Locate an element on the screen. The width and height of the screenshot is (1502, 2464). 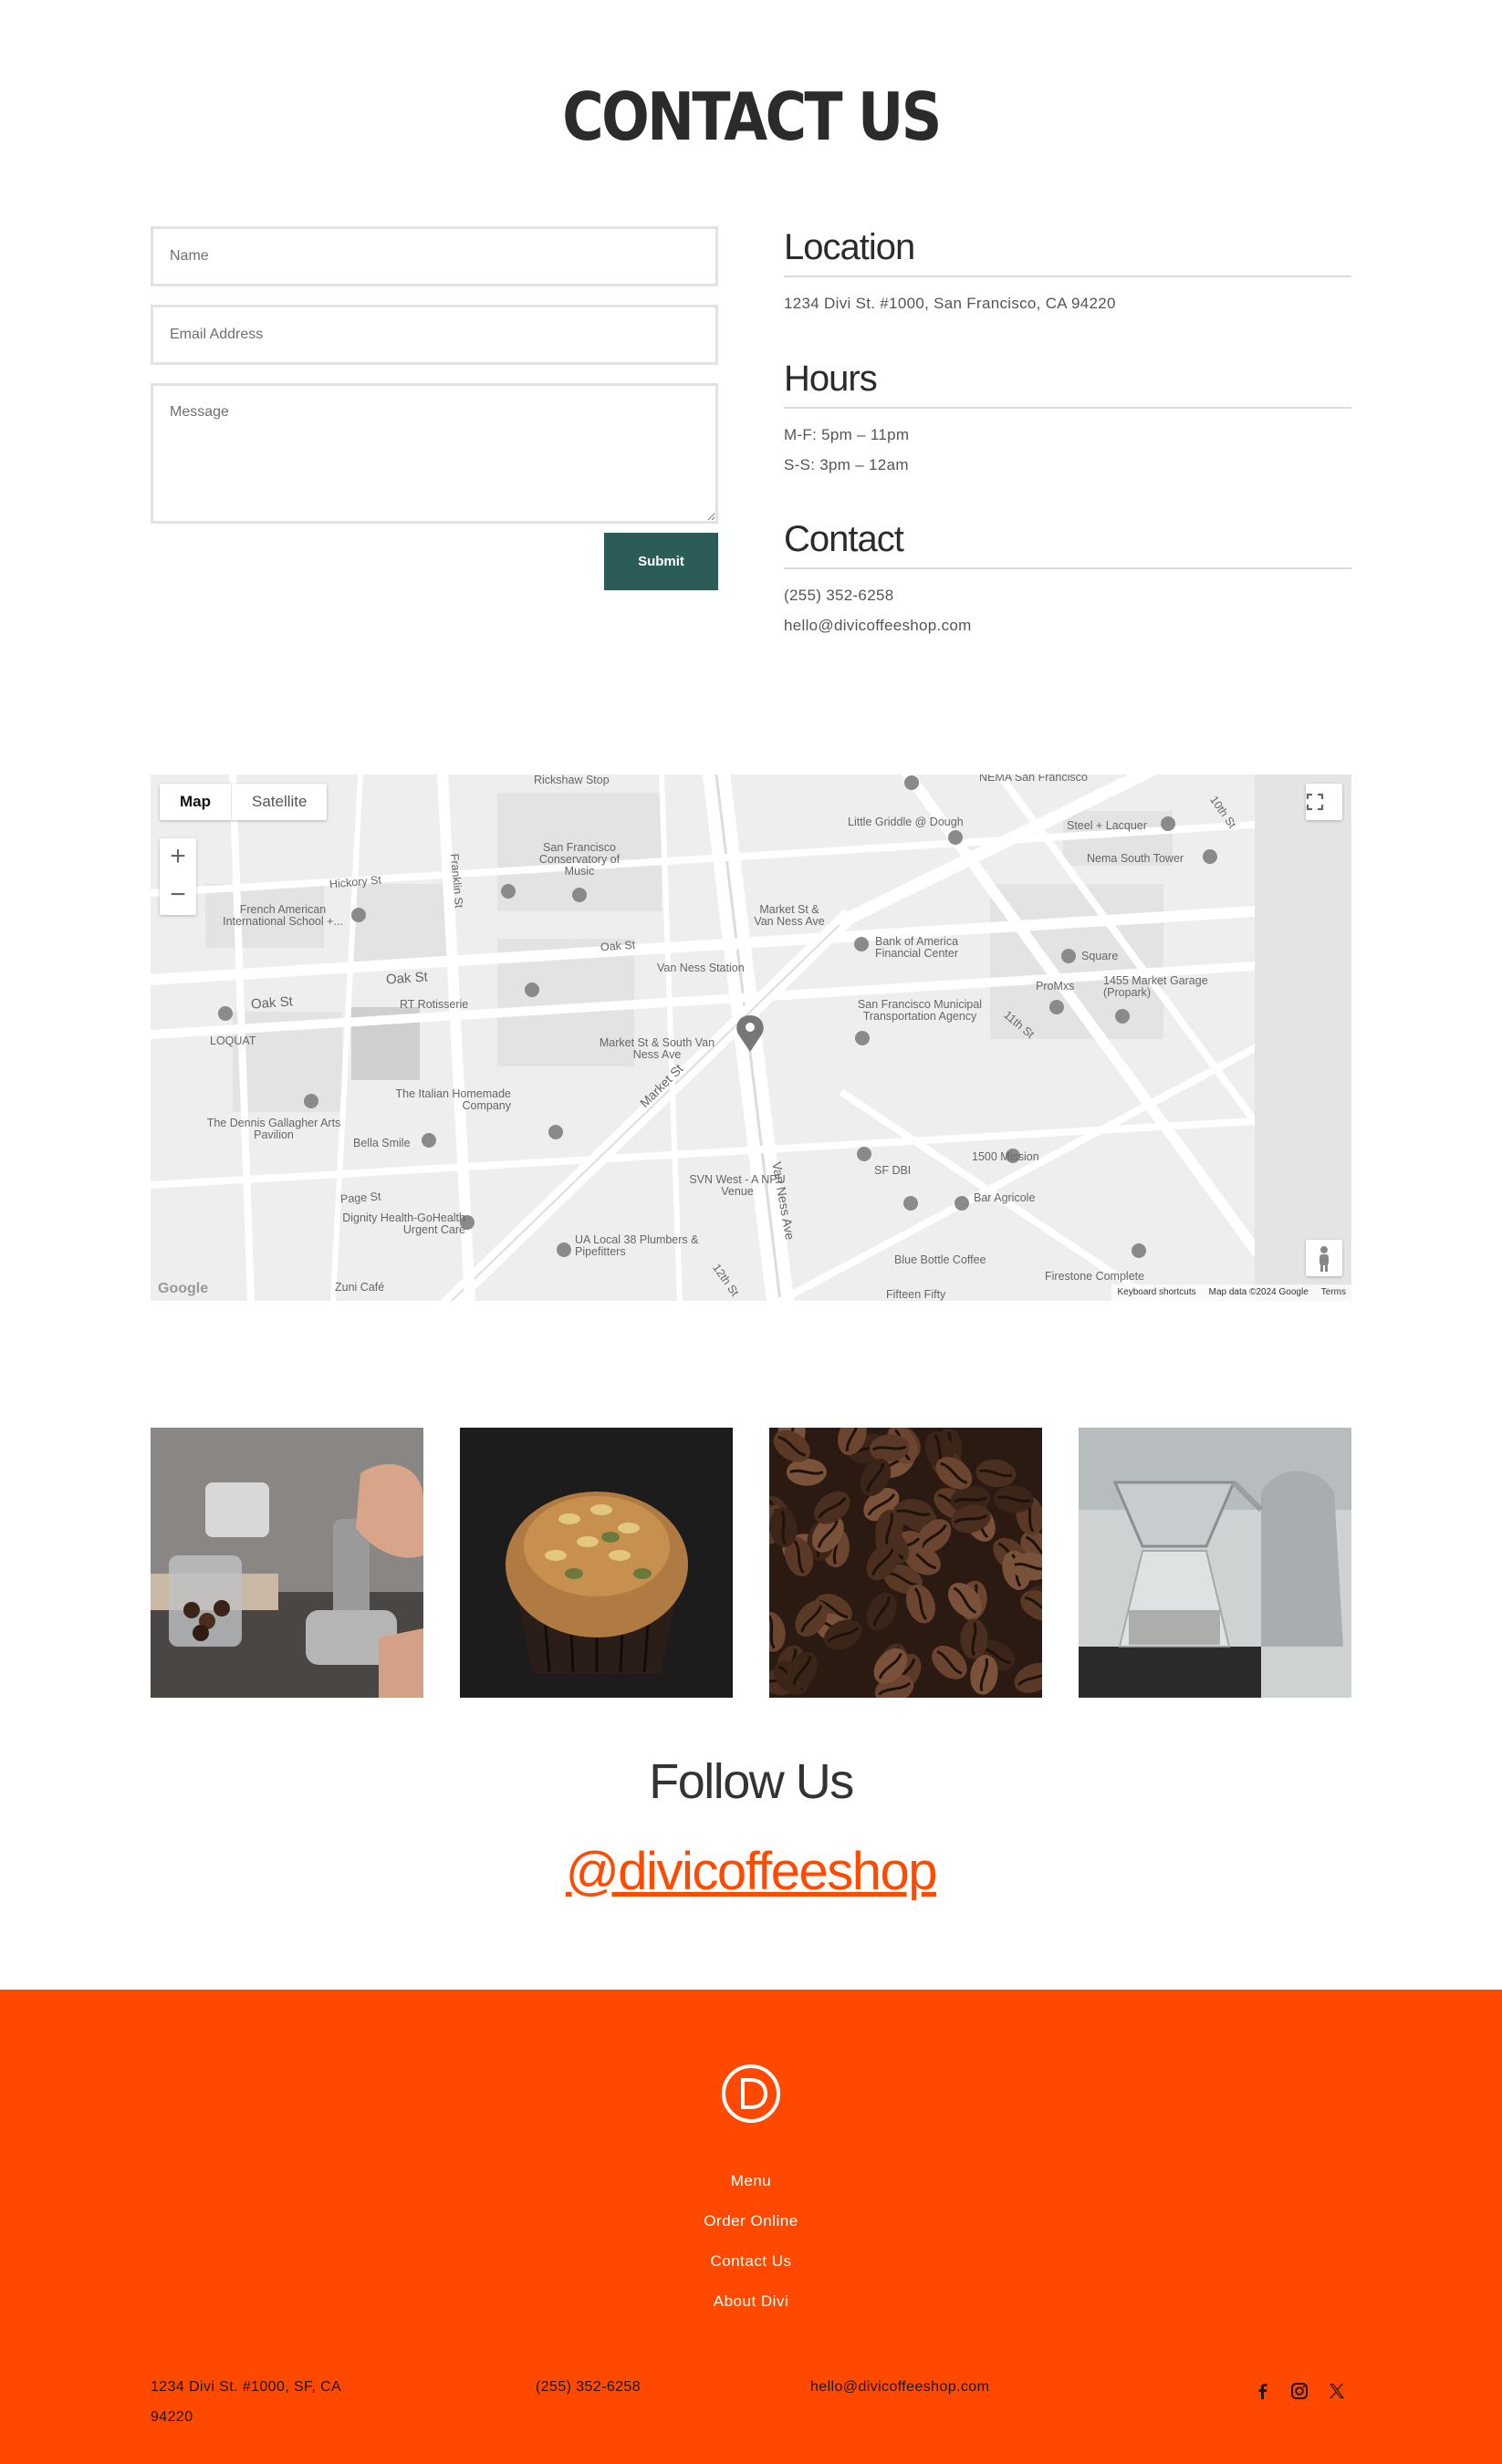
gallery-photo-pourover is located at coordinates (1215, 1563).